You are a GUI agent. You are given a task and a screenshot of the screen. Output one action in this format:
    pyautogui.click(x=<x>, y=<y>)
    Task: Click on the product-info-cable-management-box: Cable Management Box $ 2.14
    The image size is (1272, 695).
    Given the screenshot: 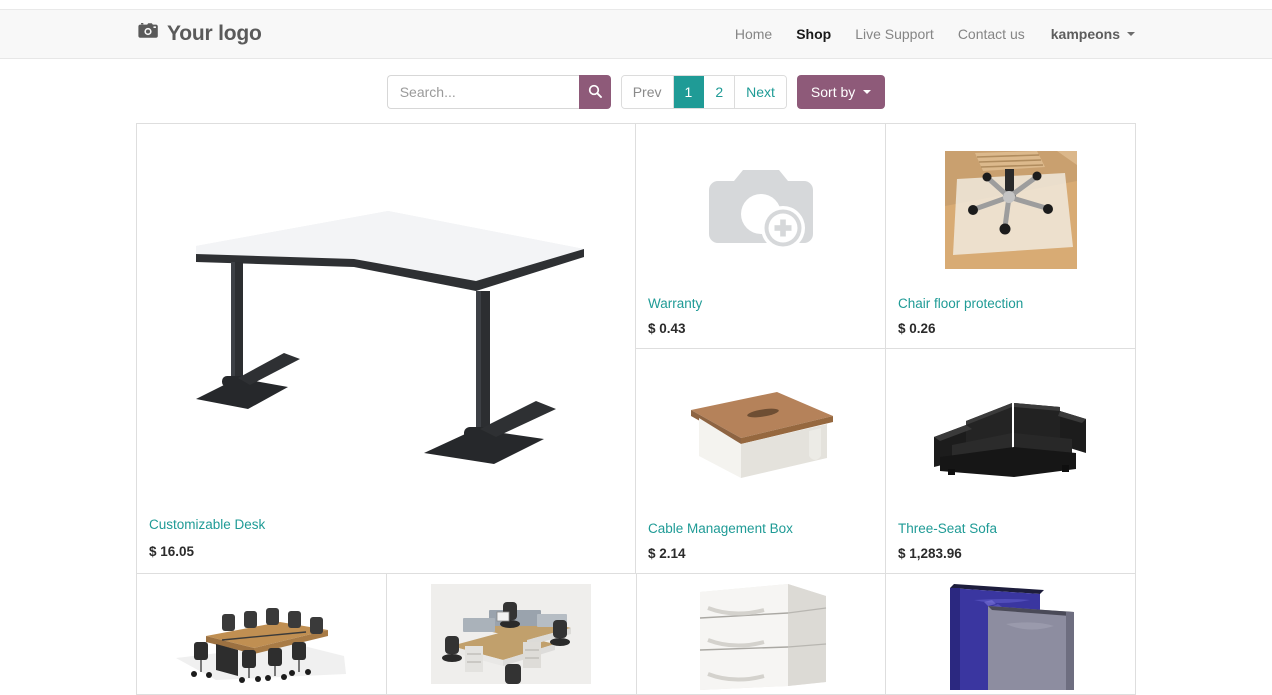 What is the action you would take?
    pyautogui.click(x=760, y=547)
    